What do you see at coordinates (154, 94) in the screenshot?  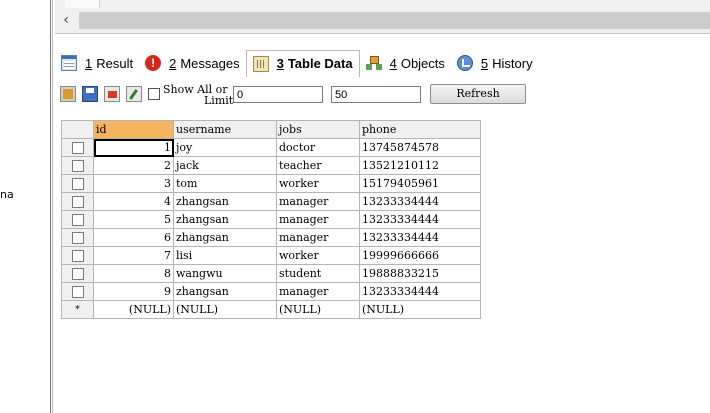 I see `show-all-checkbox` at bounding box center [154, 94].